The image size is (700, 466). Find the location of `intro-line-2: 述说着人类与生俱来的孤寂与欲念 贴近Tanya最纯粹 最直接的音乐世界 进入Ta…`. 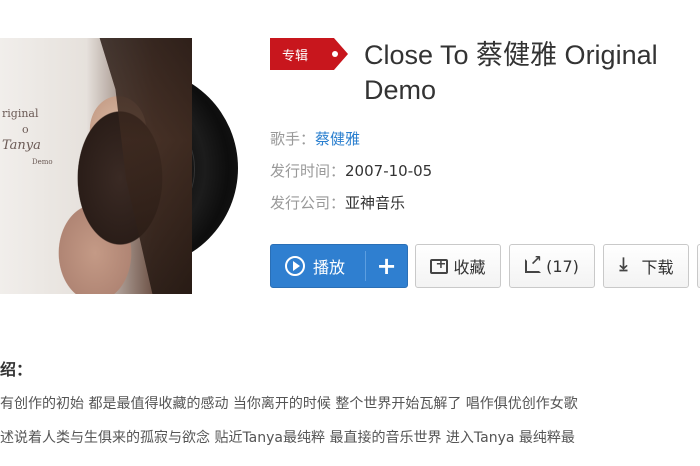

intro-line-2: 述说着人类与生俱来的孤寂与欲念 贴近Tanya最纯粹 最直接的音乐世界 进入Ta… is located at coordinates (287, 438).